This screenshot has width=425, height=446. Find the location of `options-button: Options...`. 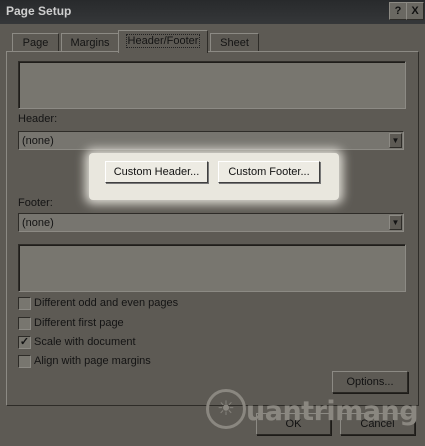

options-button: Options... is located at coordinates (370, 382).